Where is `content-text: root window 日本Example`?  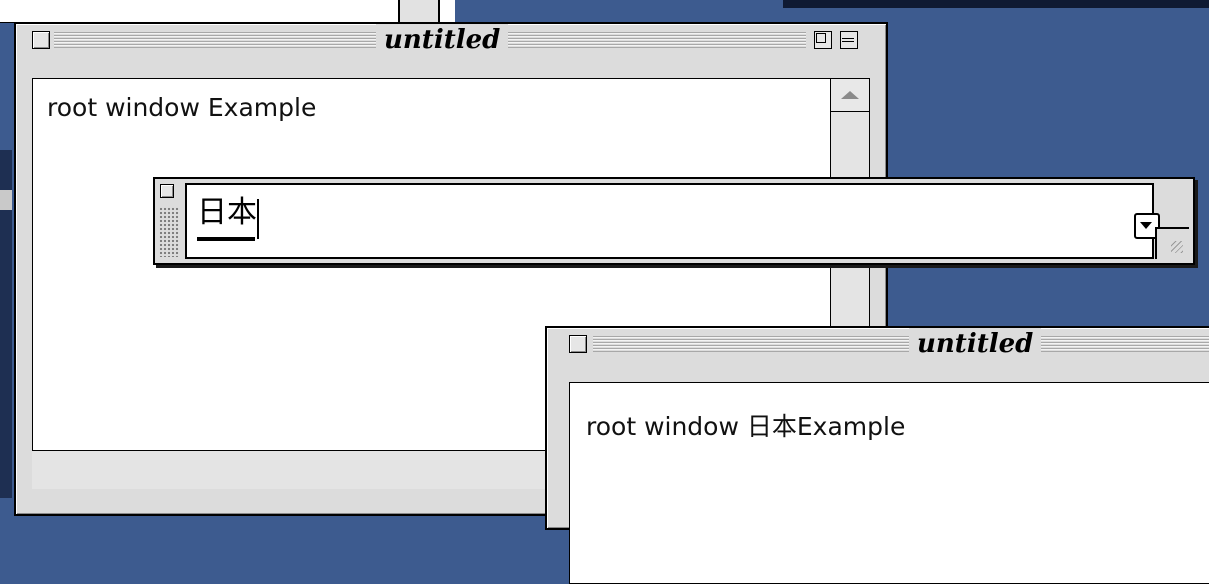
content-text: root window 日本Example is located at coordinates (746, 426).